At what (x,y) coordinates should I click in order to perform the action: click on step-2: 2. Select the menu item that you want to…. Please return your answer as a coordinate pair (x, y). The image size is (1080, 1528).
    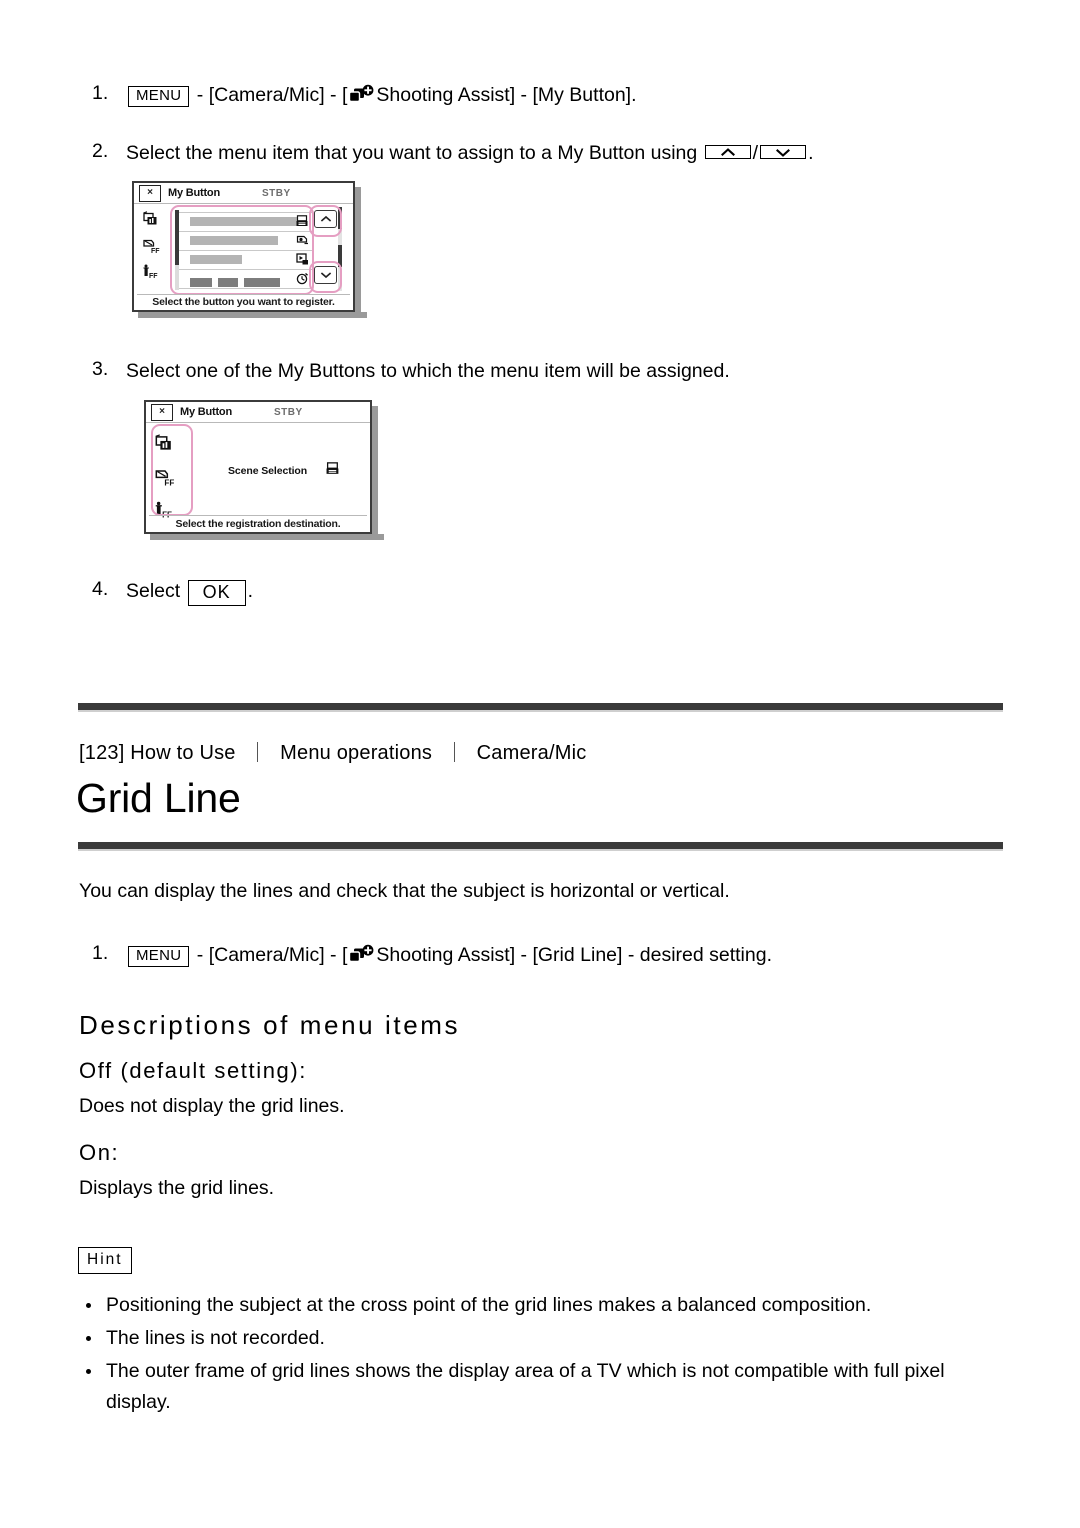
    Looking at the image, I should click on (453, 153).